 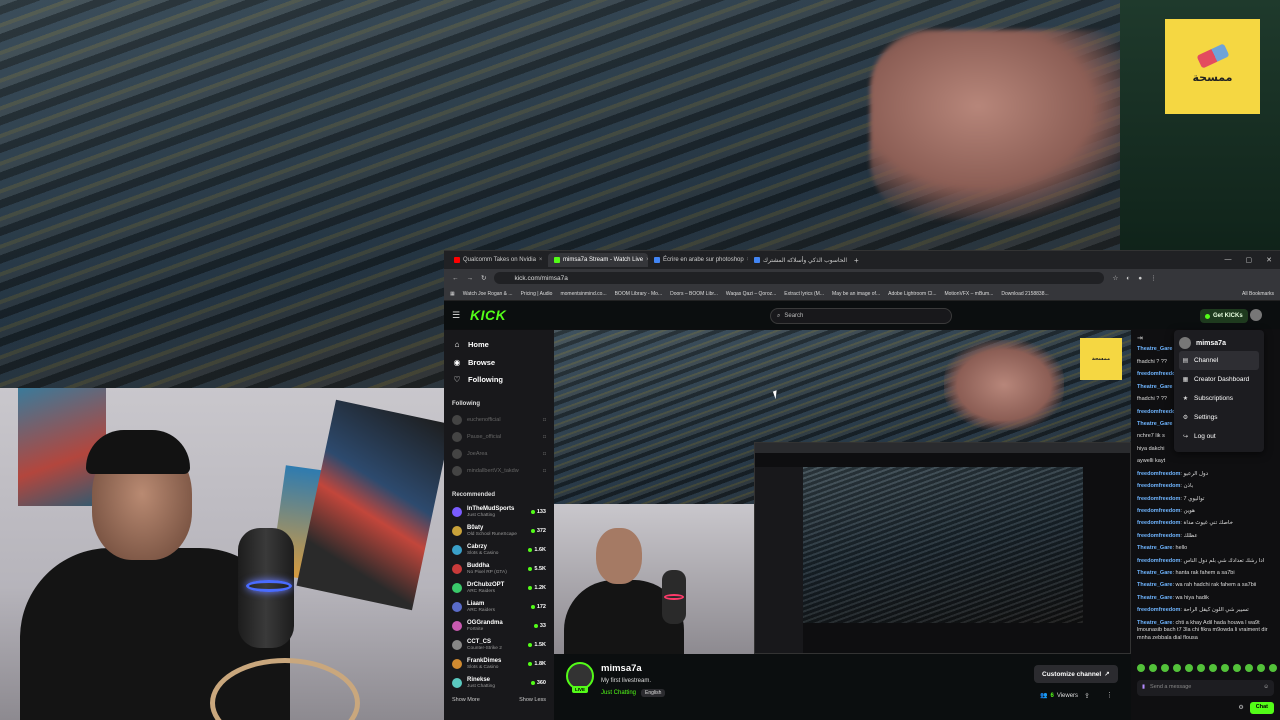 What do you see at coordinates (1256, 315) in the screenshot?
I see `user-avatar` at bounding box center [1256, 315].